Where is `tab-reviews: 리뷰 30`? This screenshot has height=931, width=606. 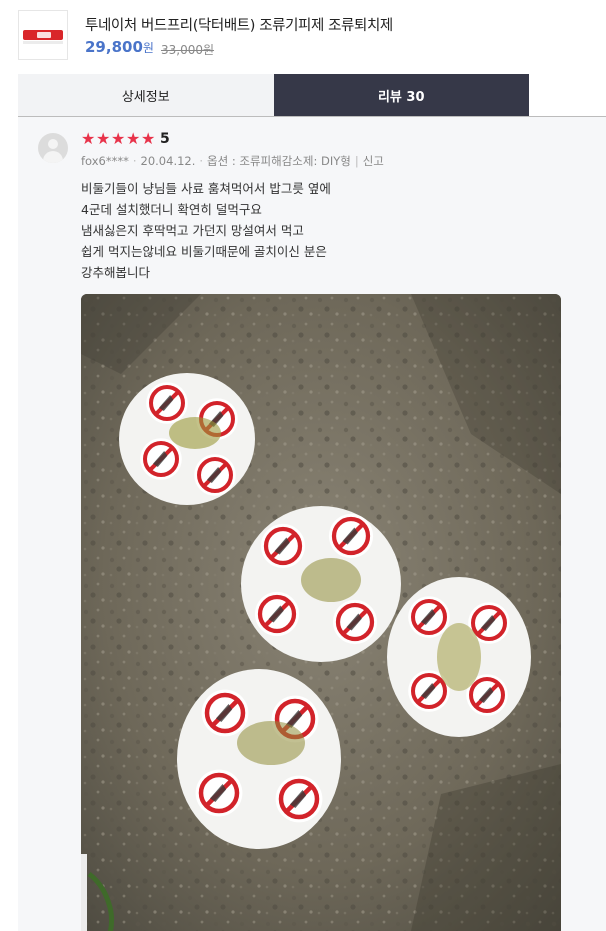
tab-reviews: 리뷰 30 is located at coordinates (401, 95).